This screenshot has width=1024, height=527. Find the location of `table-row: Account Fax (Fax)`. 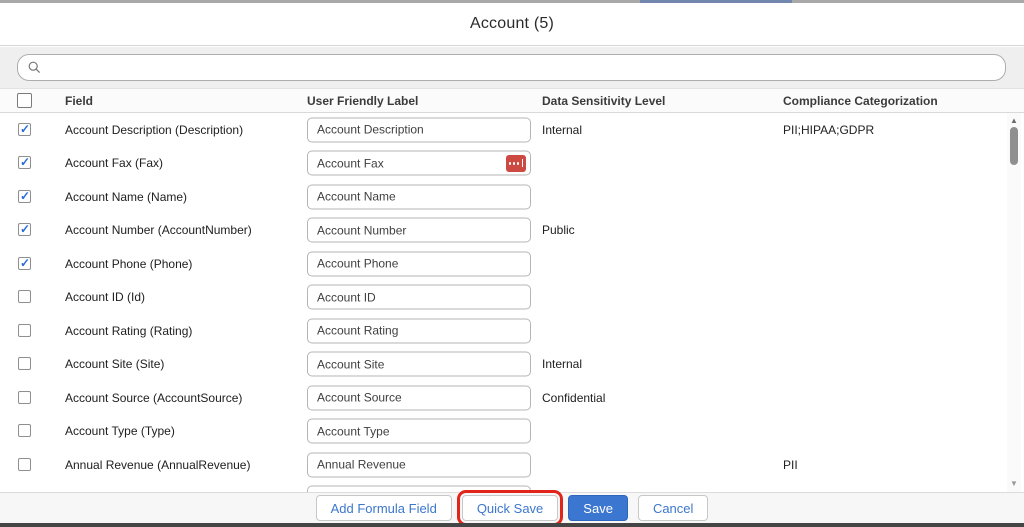

table-row: Account Fax (Fax) is located at coordinates (512, 164).